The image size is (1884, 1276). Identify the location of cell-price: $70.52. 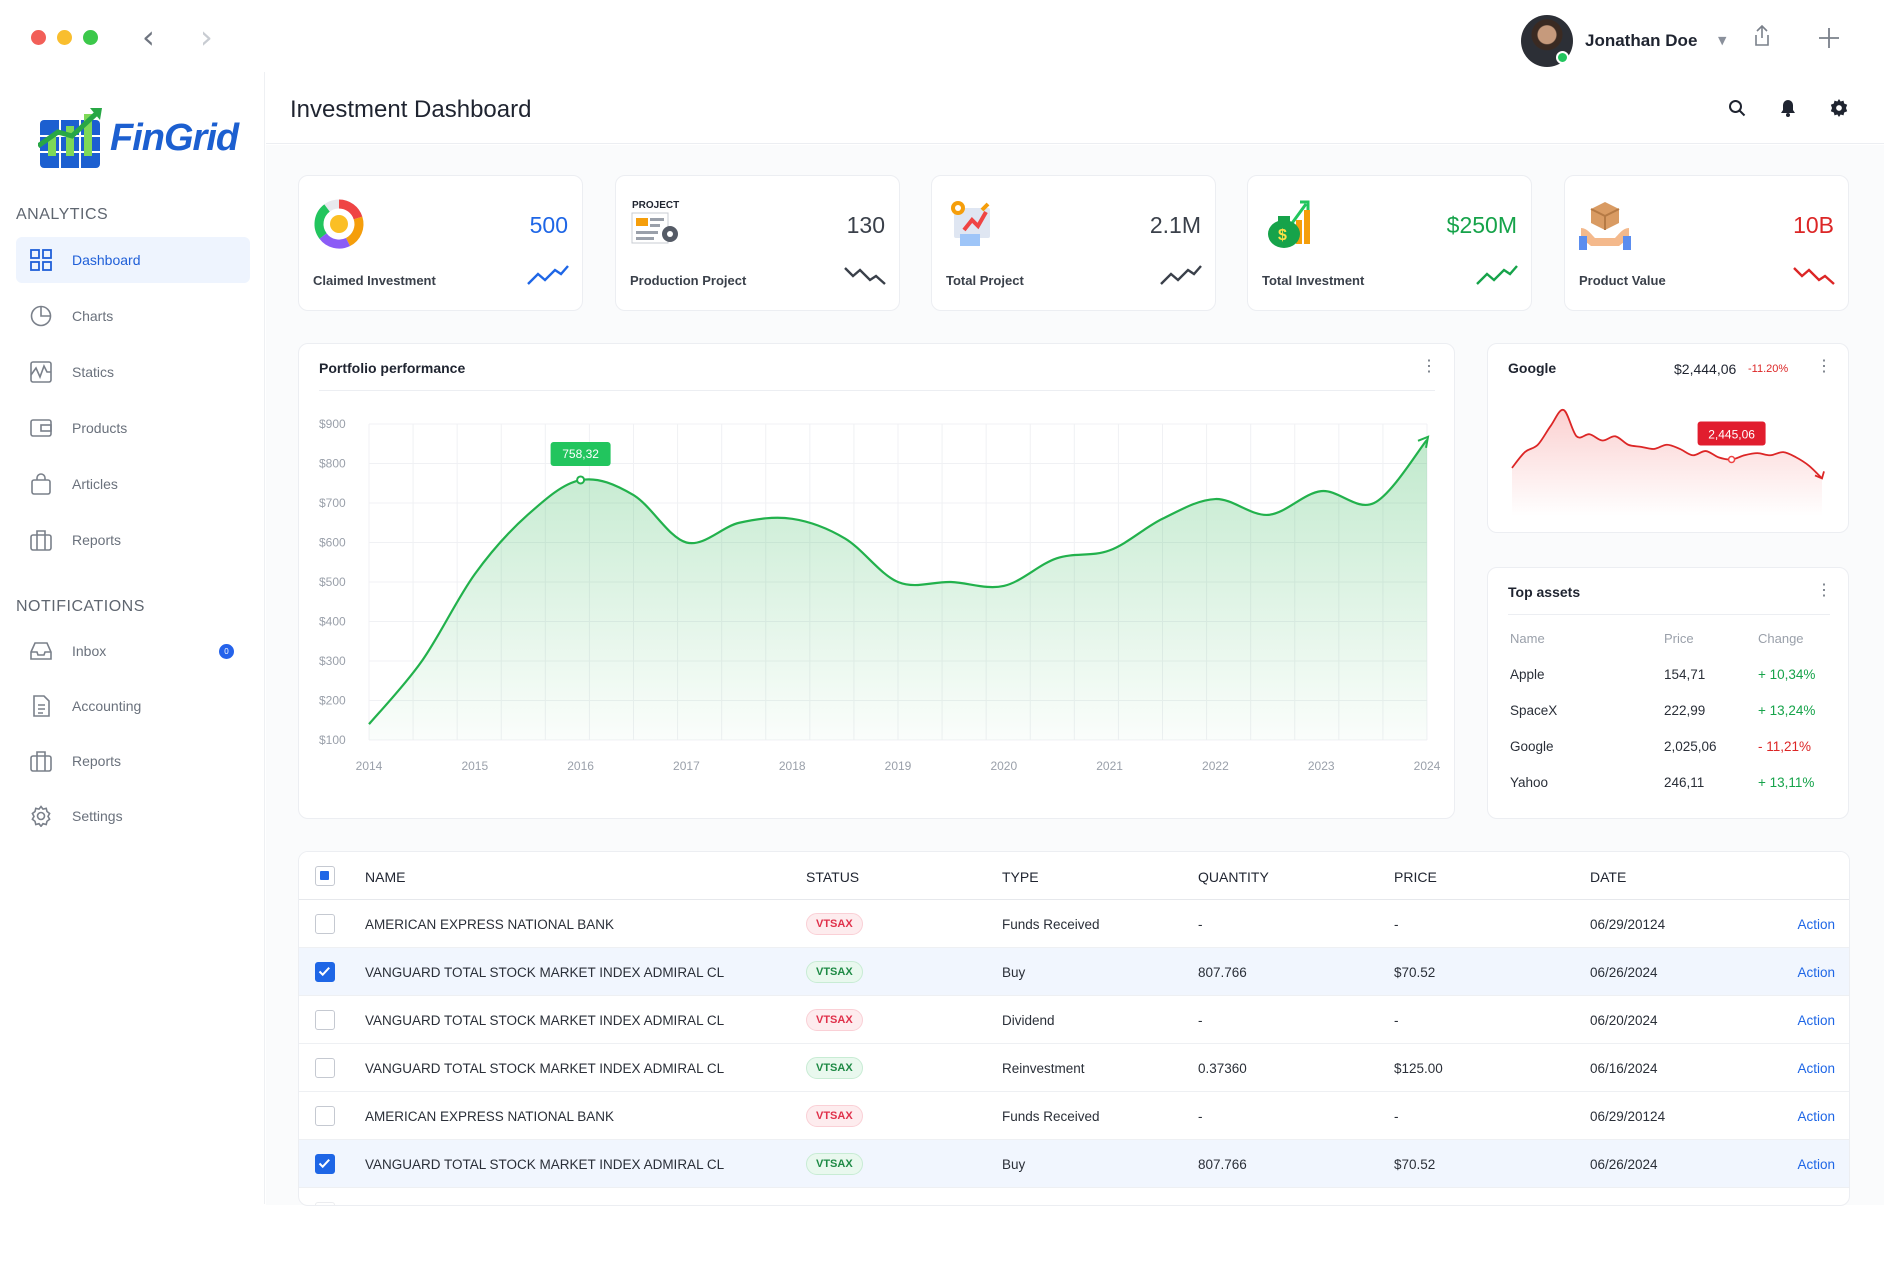
(1415, 1164).